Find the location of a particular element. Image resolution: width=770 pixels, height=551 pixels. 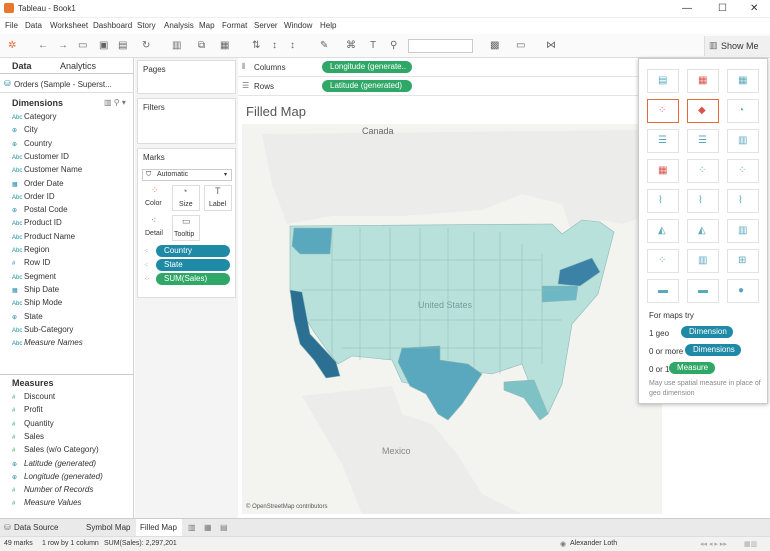

measure-field: # Number of Records is located at coordinates (52, 489).